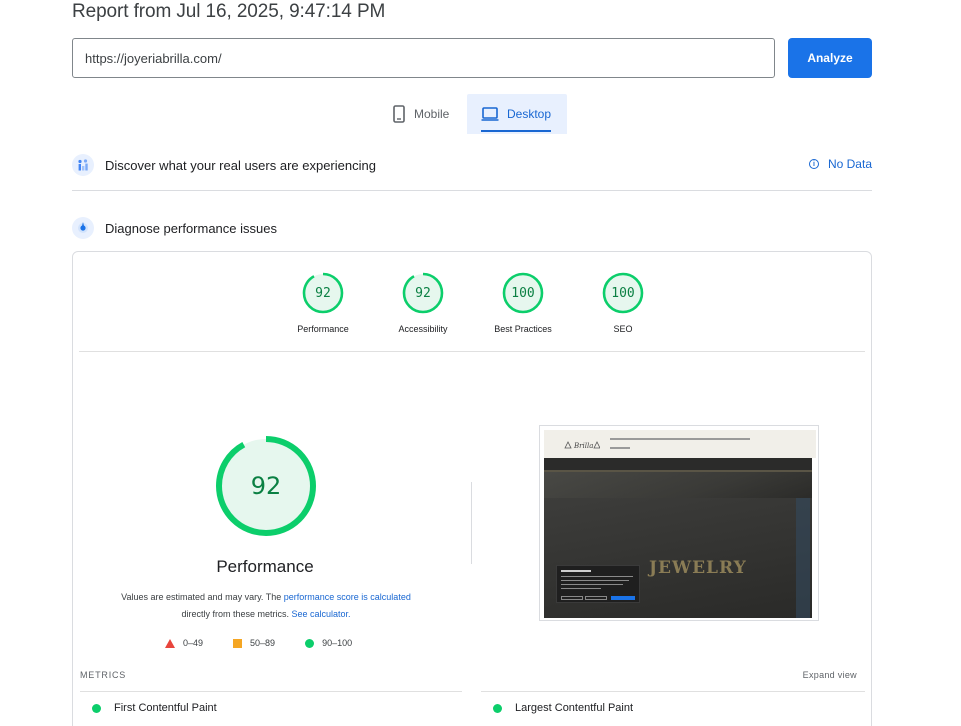  What do you see at coordinates (516, 131) in the screenshot?
I see `tab-active-indicator` at bounding box center [516, 131].